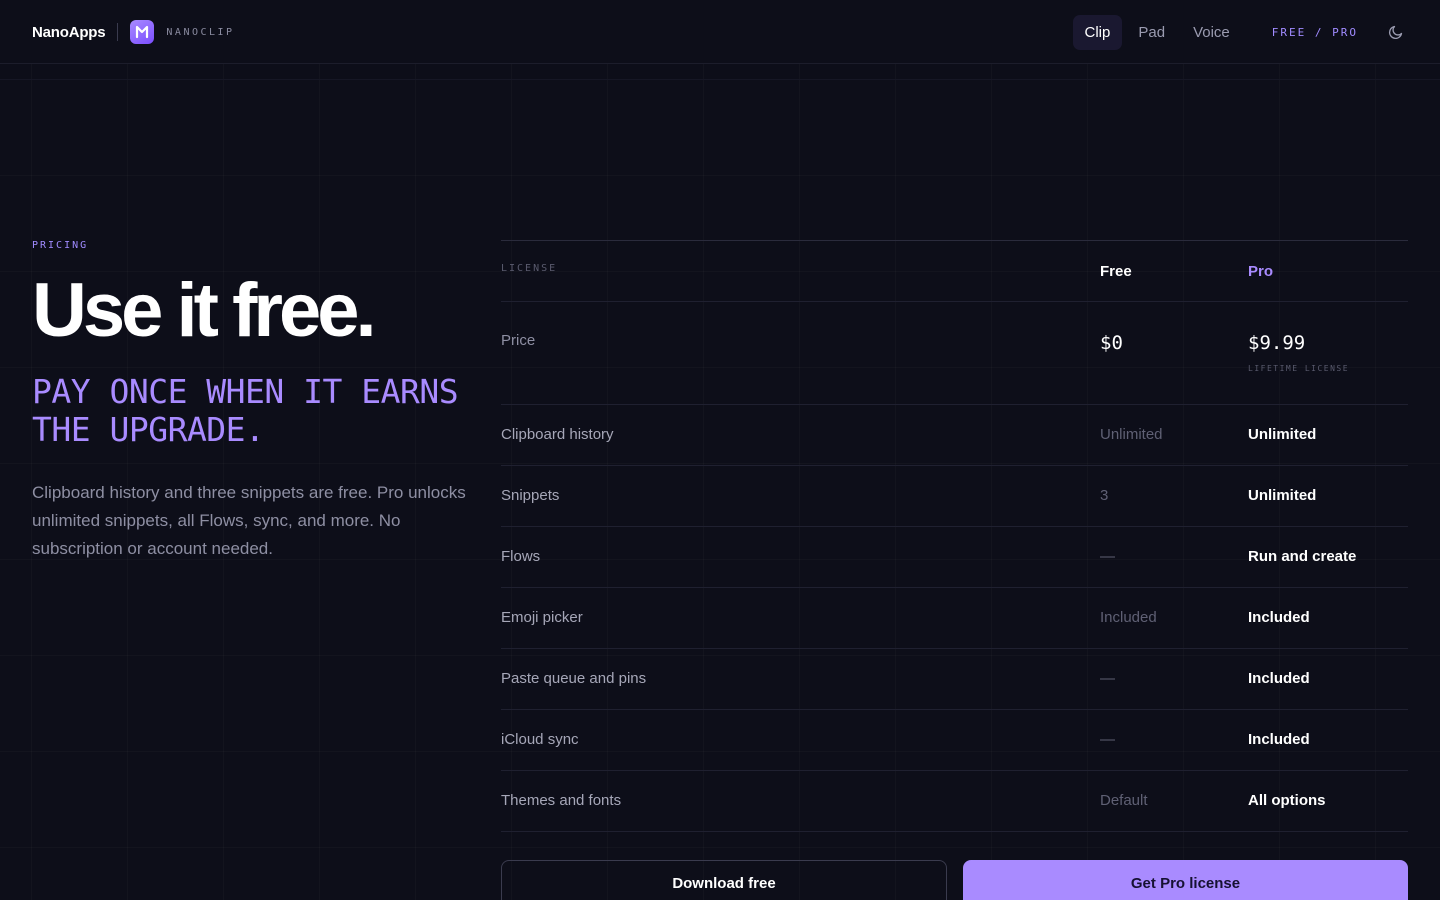 Image resolution: width=1440 pixels, height=900 pixels. Describe the element at coordinates (1185, 880) in the screenshot. I see `get-pro-license-button: Get Pro license` at that location.